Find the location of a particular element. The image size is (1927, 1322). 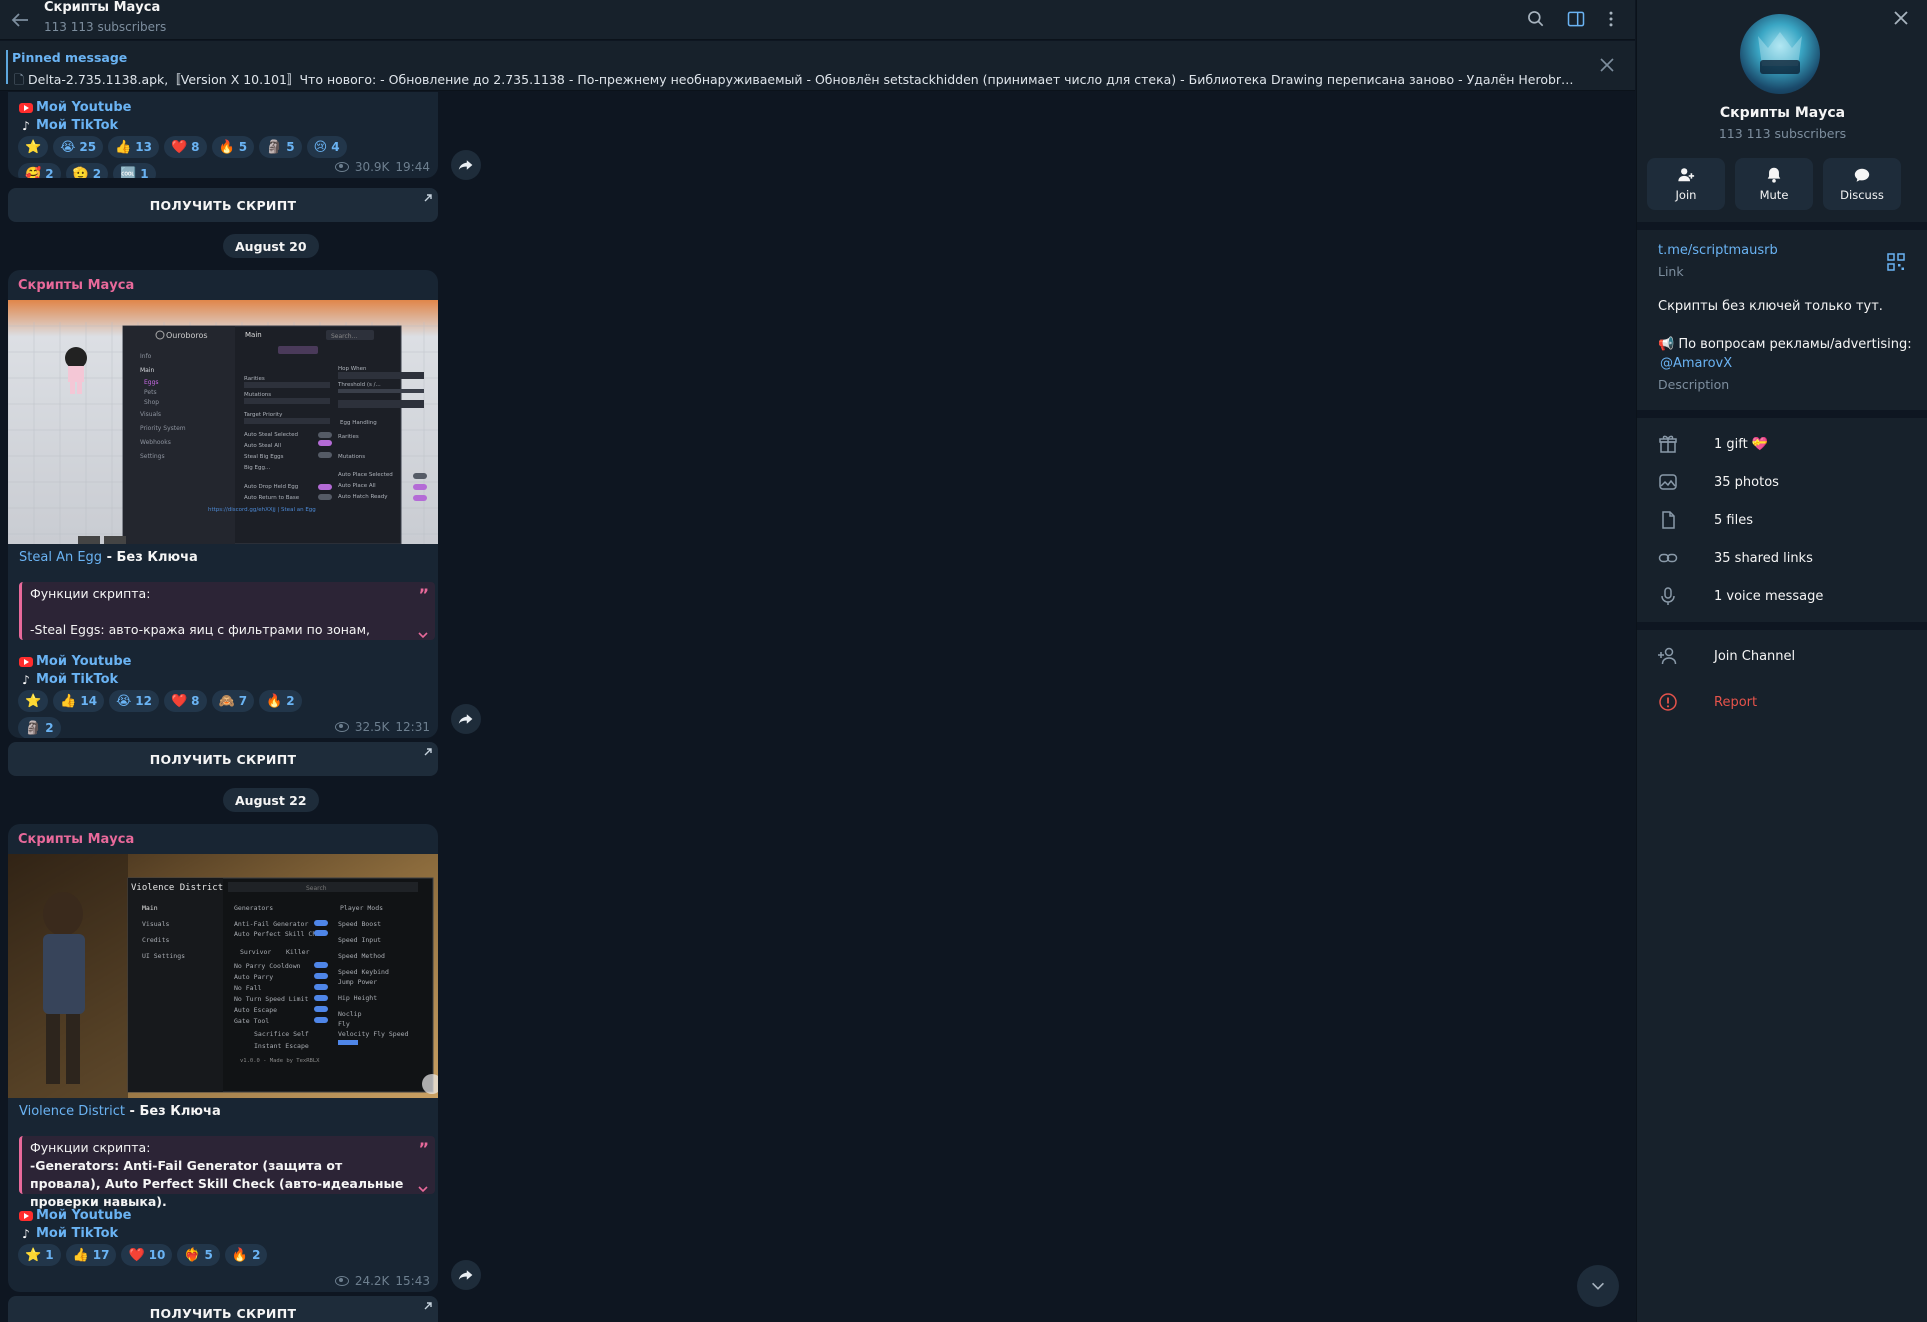

caption-link: Violence District is located at coordinates (72, 1111).